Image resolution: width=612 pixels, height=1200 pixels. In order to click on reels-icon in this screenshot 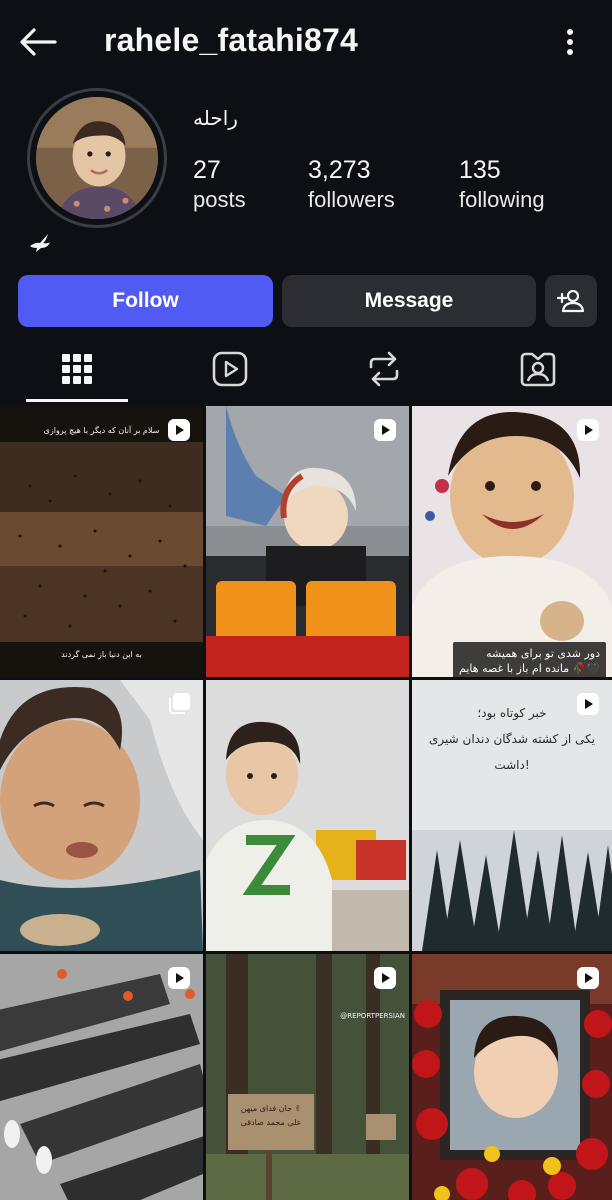, I will do `click(230, 368)`.